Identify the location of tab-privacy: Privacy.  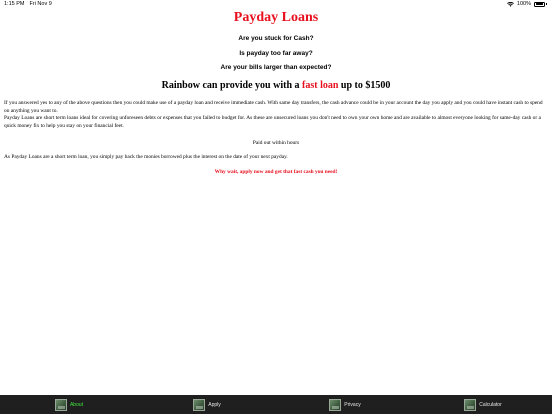
(345, 404).